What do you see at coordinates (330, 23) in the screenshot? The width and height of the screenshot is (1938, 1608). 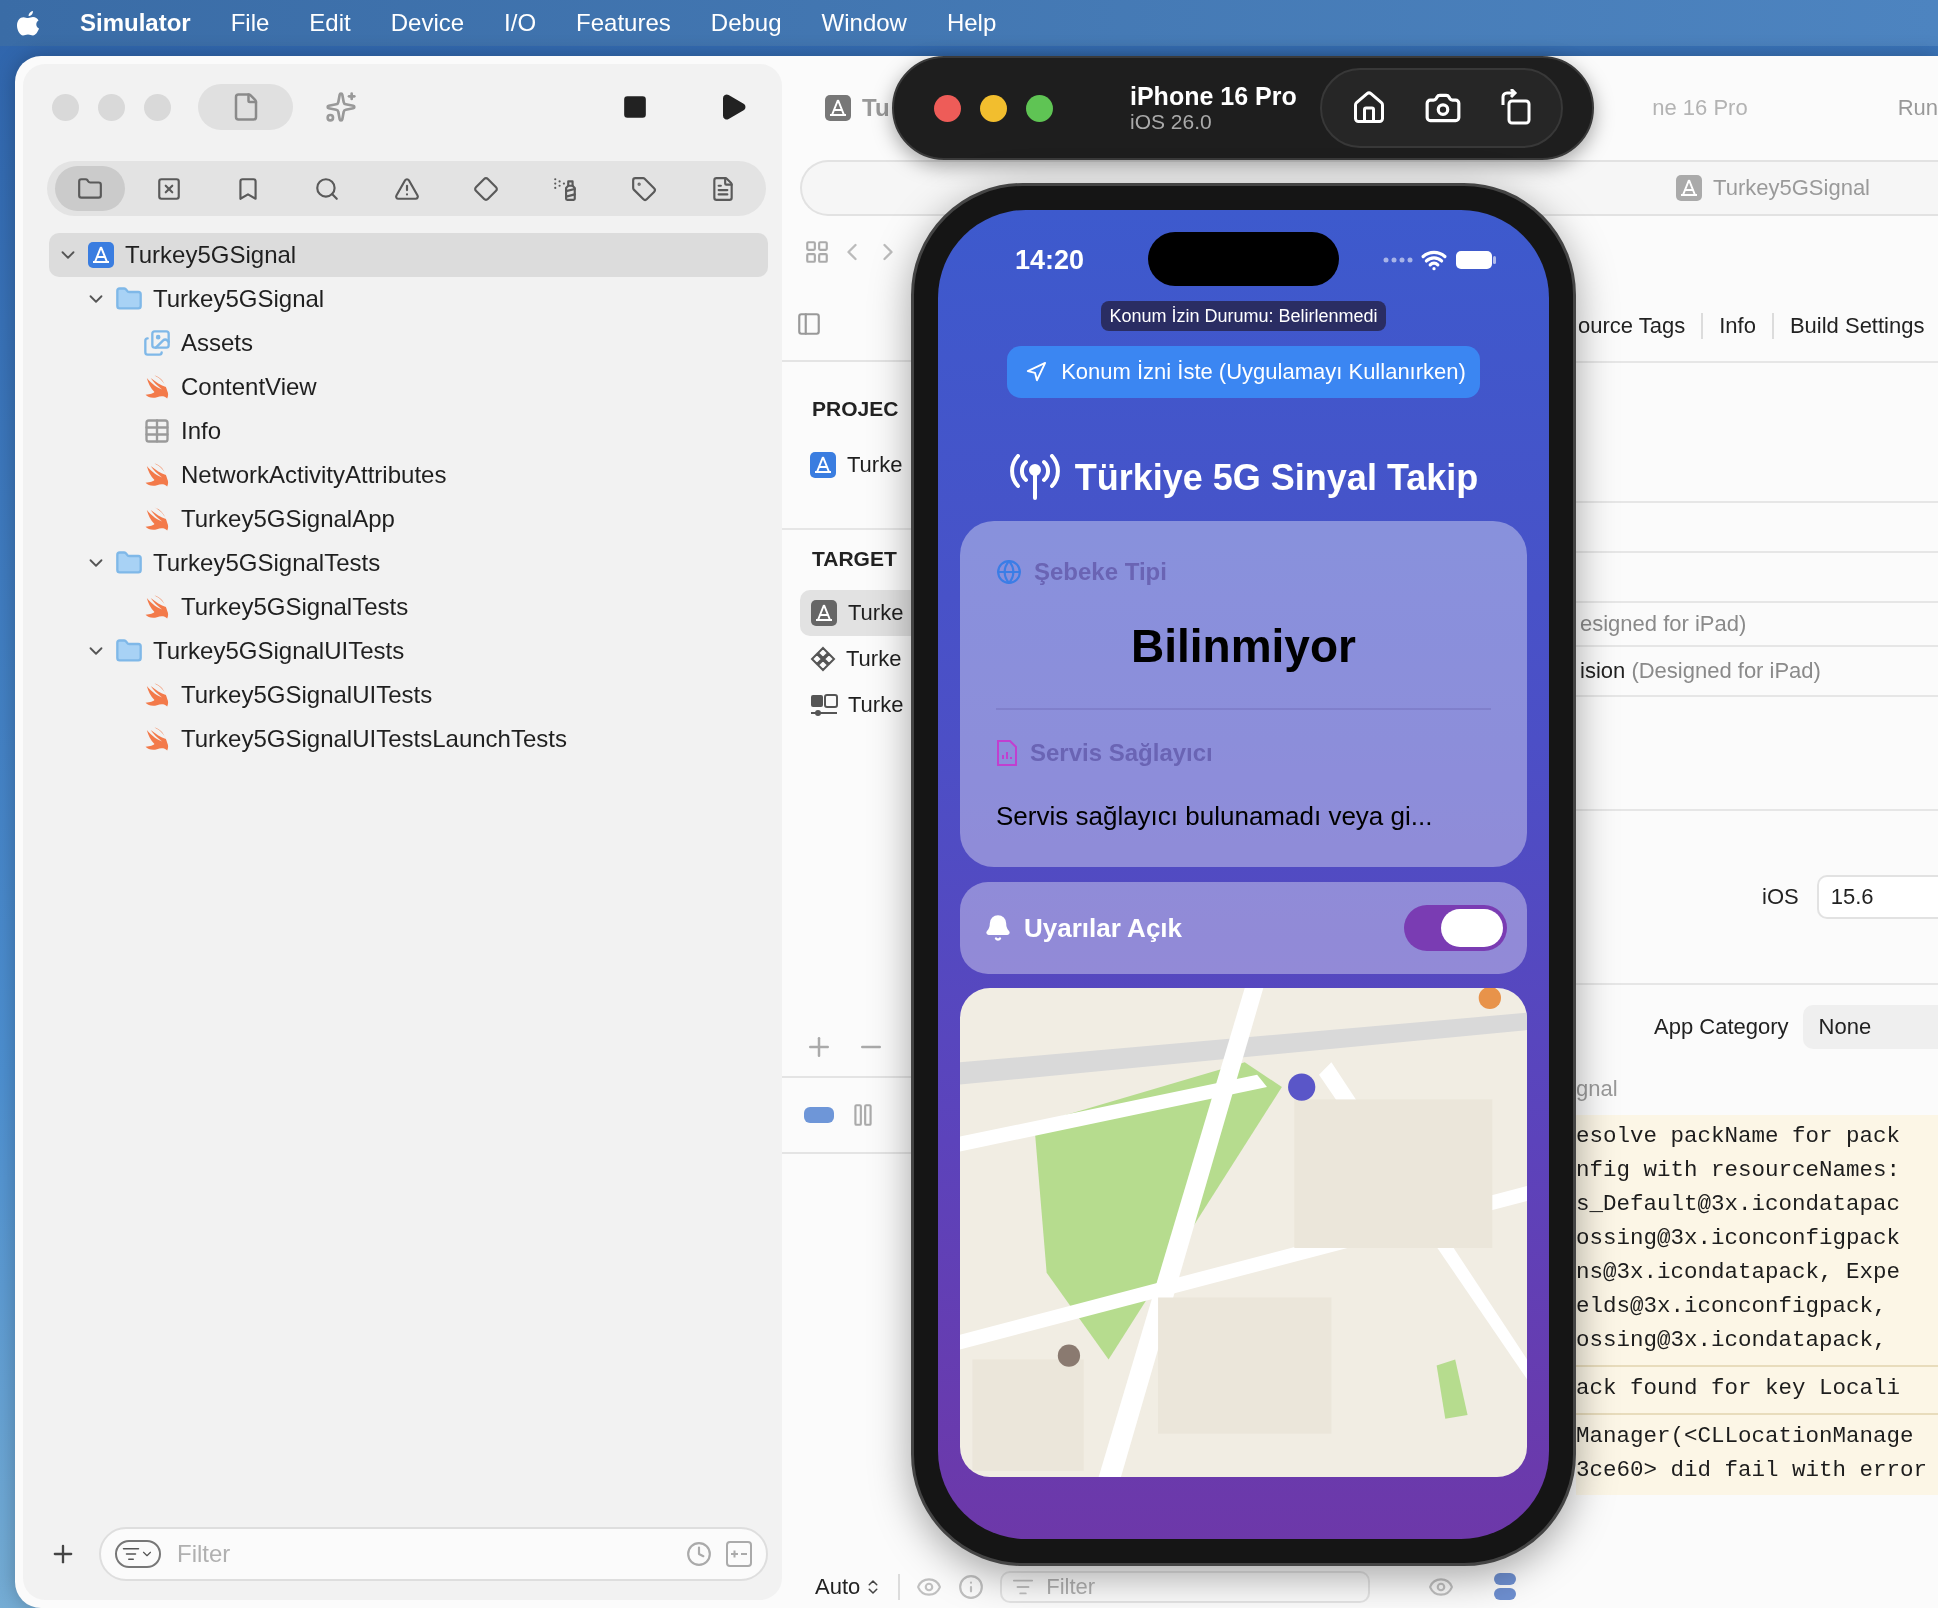 I see `menu-item: Edit` at bounding box center [330, 23].